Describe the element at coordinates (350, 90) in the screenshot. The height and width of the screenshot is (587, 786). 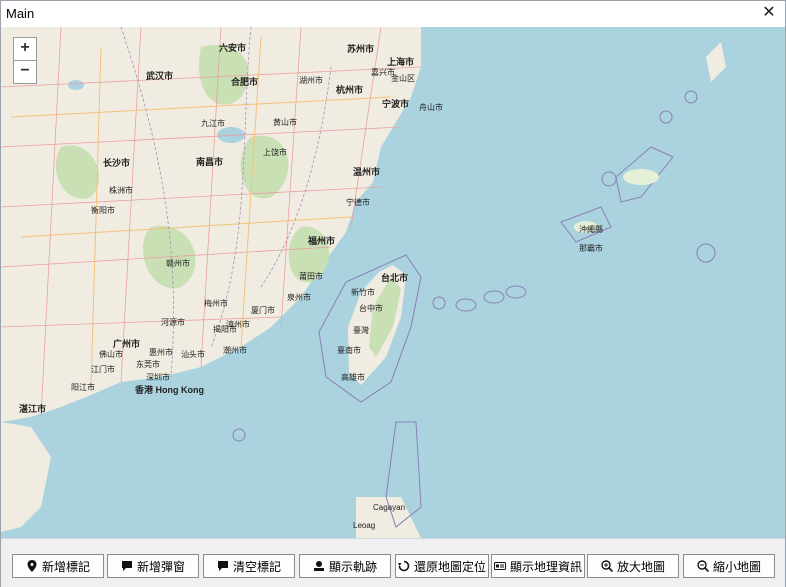
I see `place-label: 杭州市` at that location.